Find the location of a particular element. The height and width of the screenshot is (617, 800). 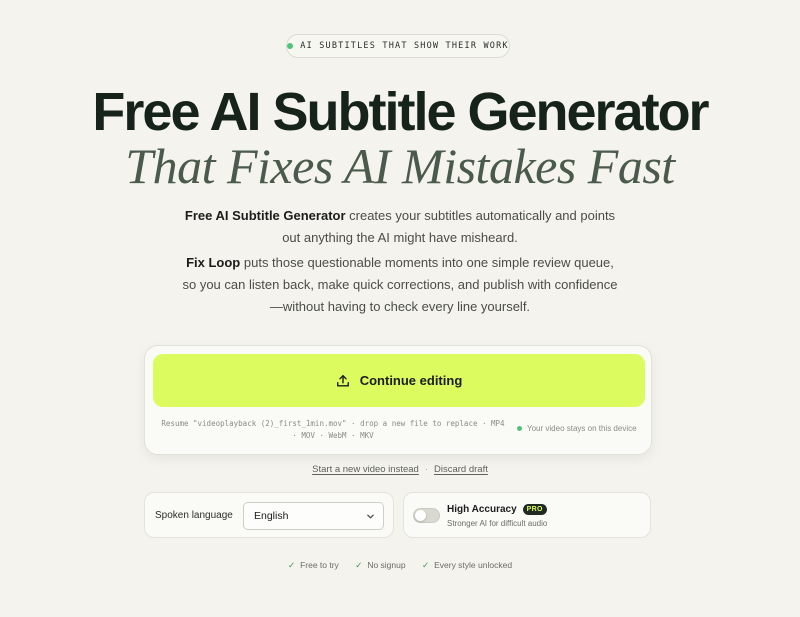

accuracy-title-row: High Accuracy PRO is located at coordinates (497, 509).